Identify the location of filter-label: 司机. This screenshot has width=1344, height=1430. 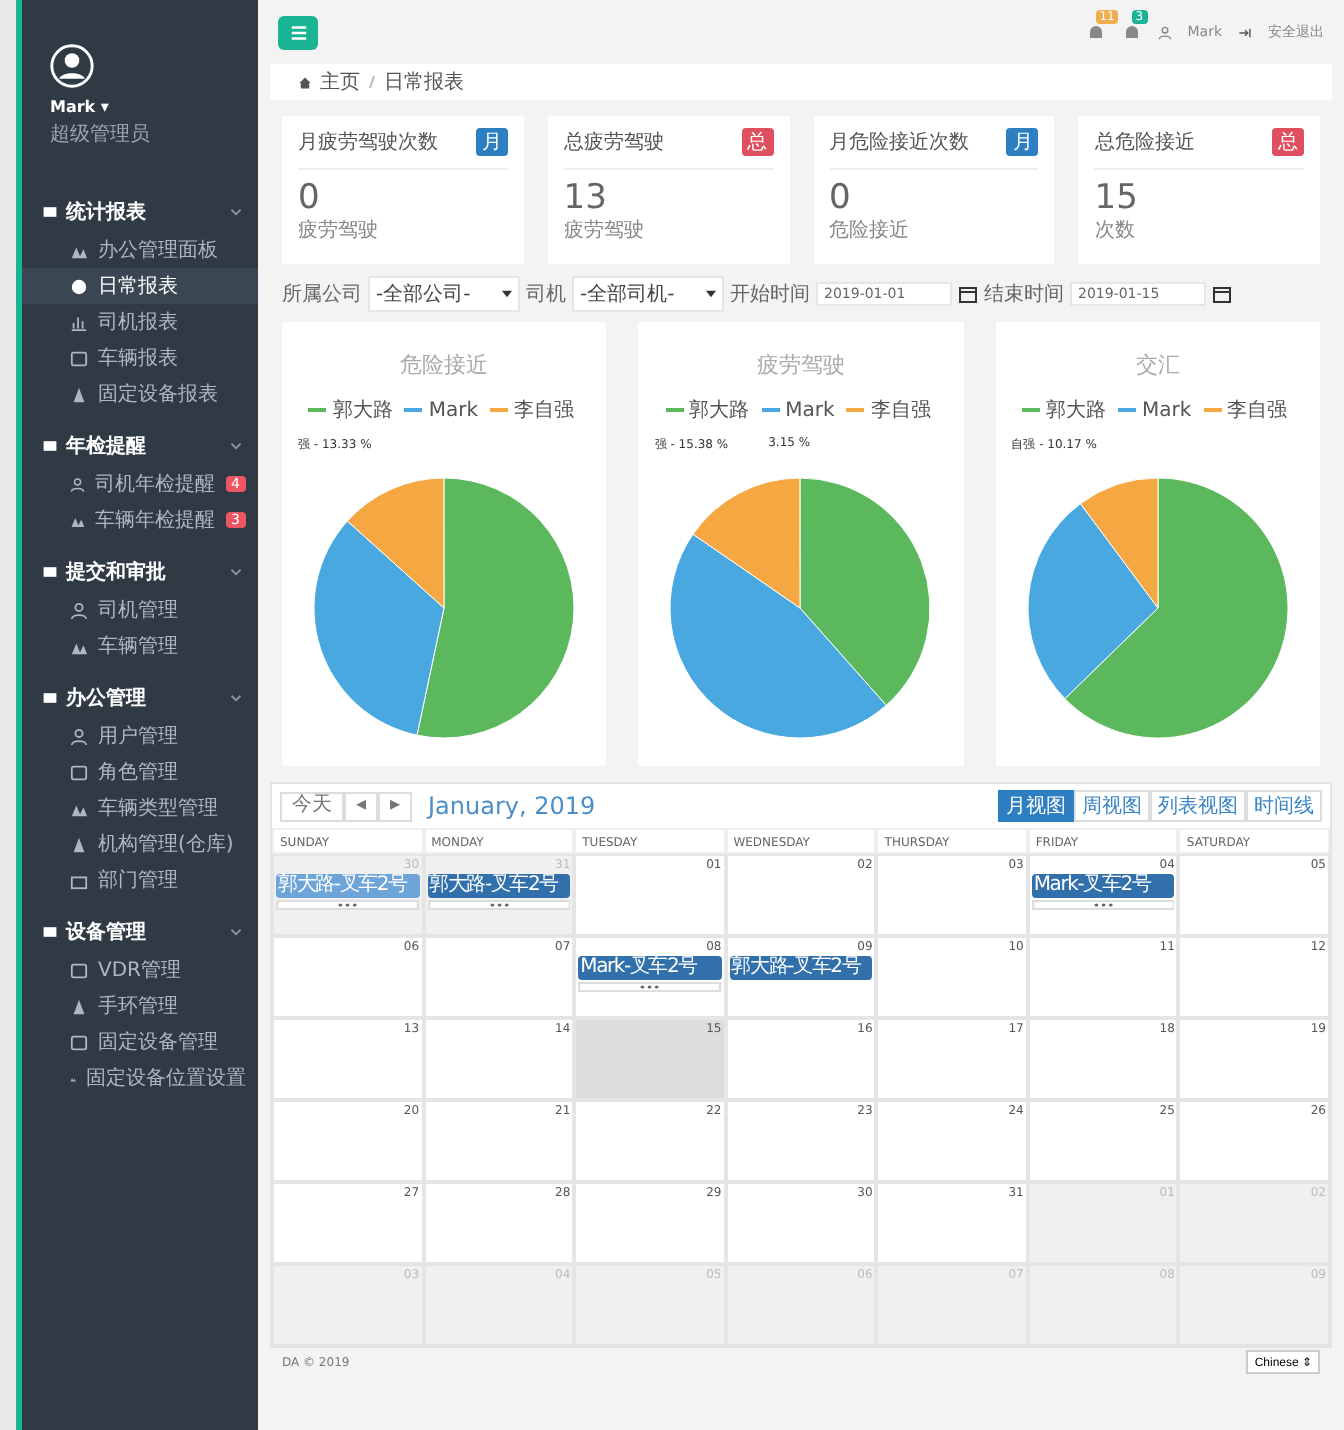
(546, 294).